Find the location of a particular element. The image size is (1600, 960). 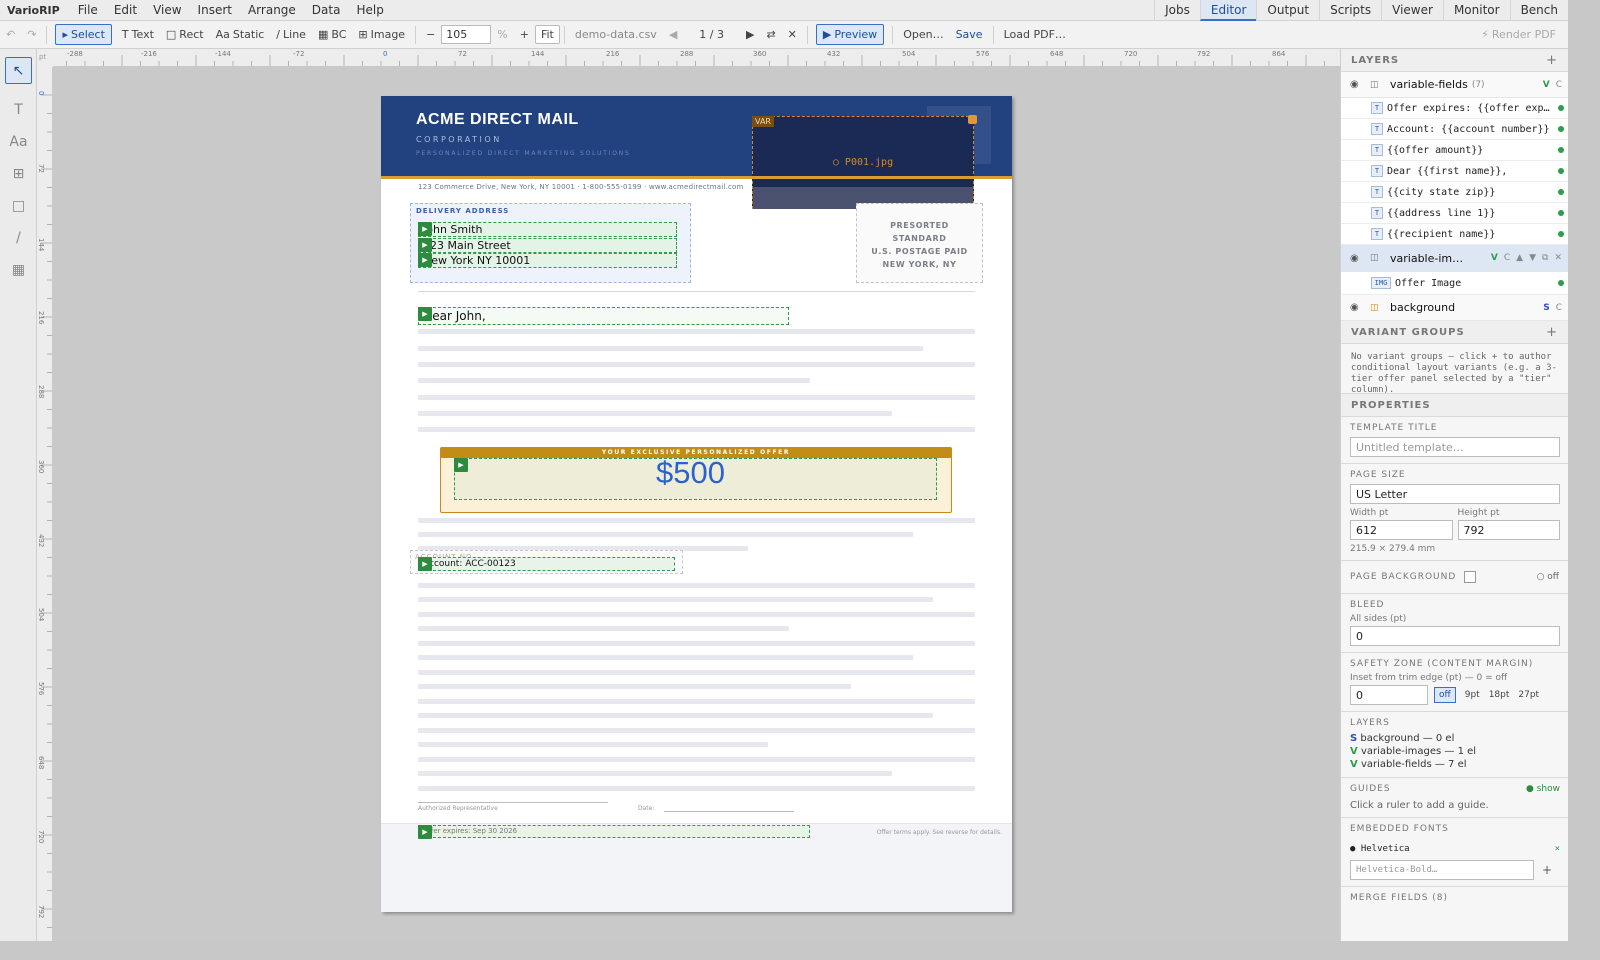

layer-child-row: T {{recipient name}} is located at coordinates (1454, 234).